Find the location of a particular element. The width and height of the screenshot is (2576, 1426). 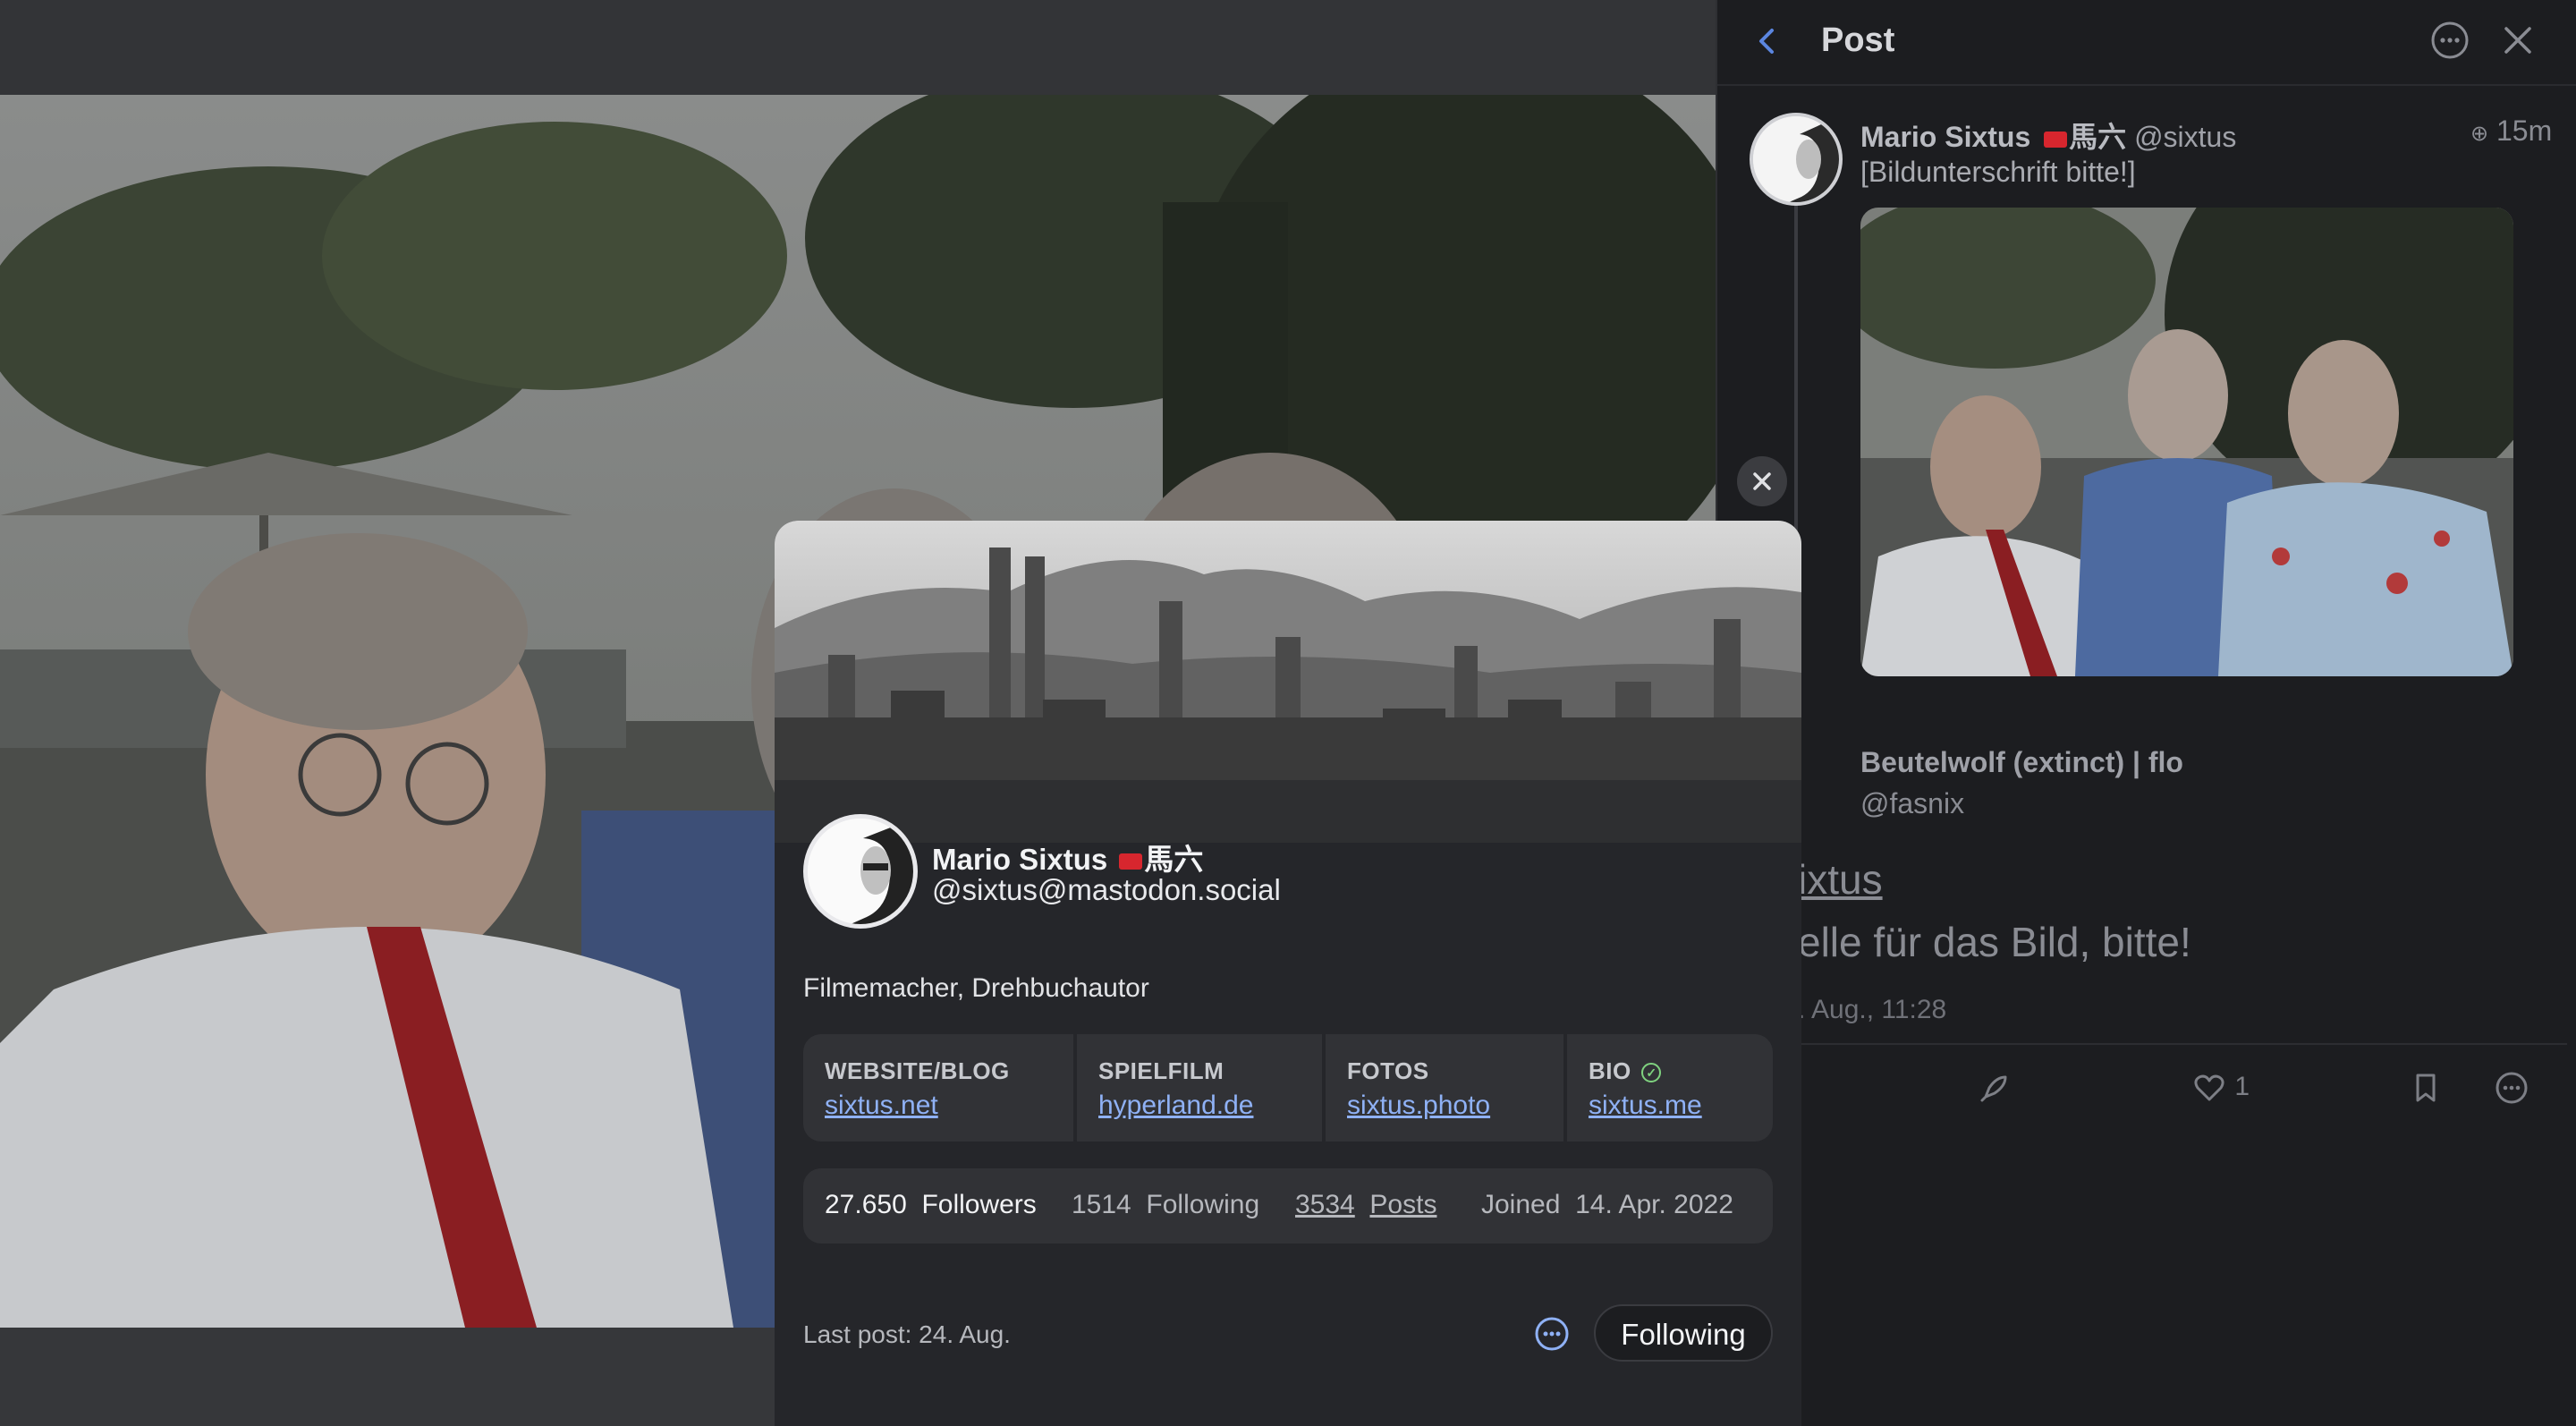

posts-stat: 3534 Posts is located at coordinates (1365, 1205).